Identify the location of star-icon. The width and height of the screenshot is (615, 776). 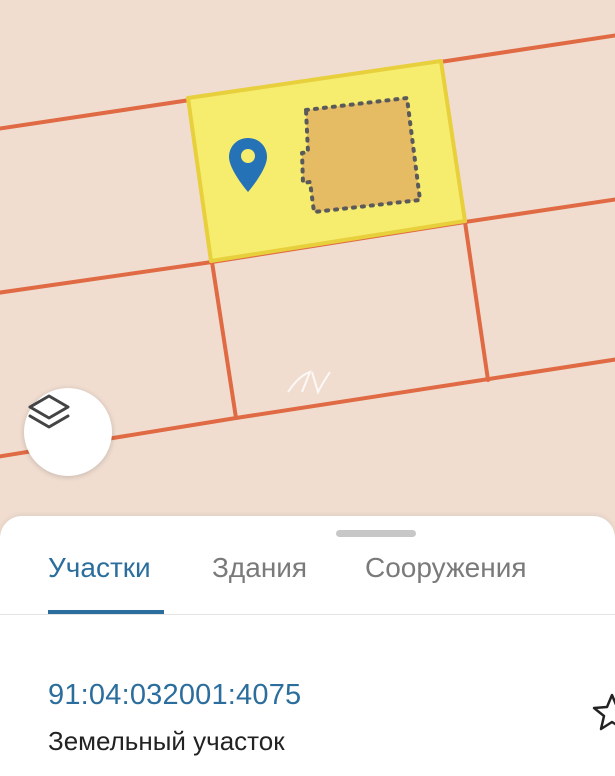
(603, 712).